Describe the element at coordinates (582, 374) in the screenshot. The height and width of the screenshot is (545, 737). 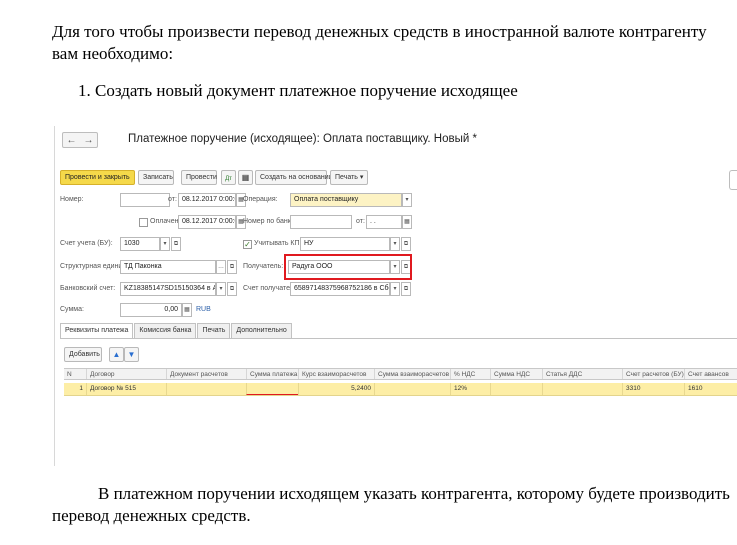
I see `col-cash-flow-item: Статья ДДС` at that location.